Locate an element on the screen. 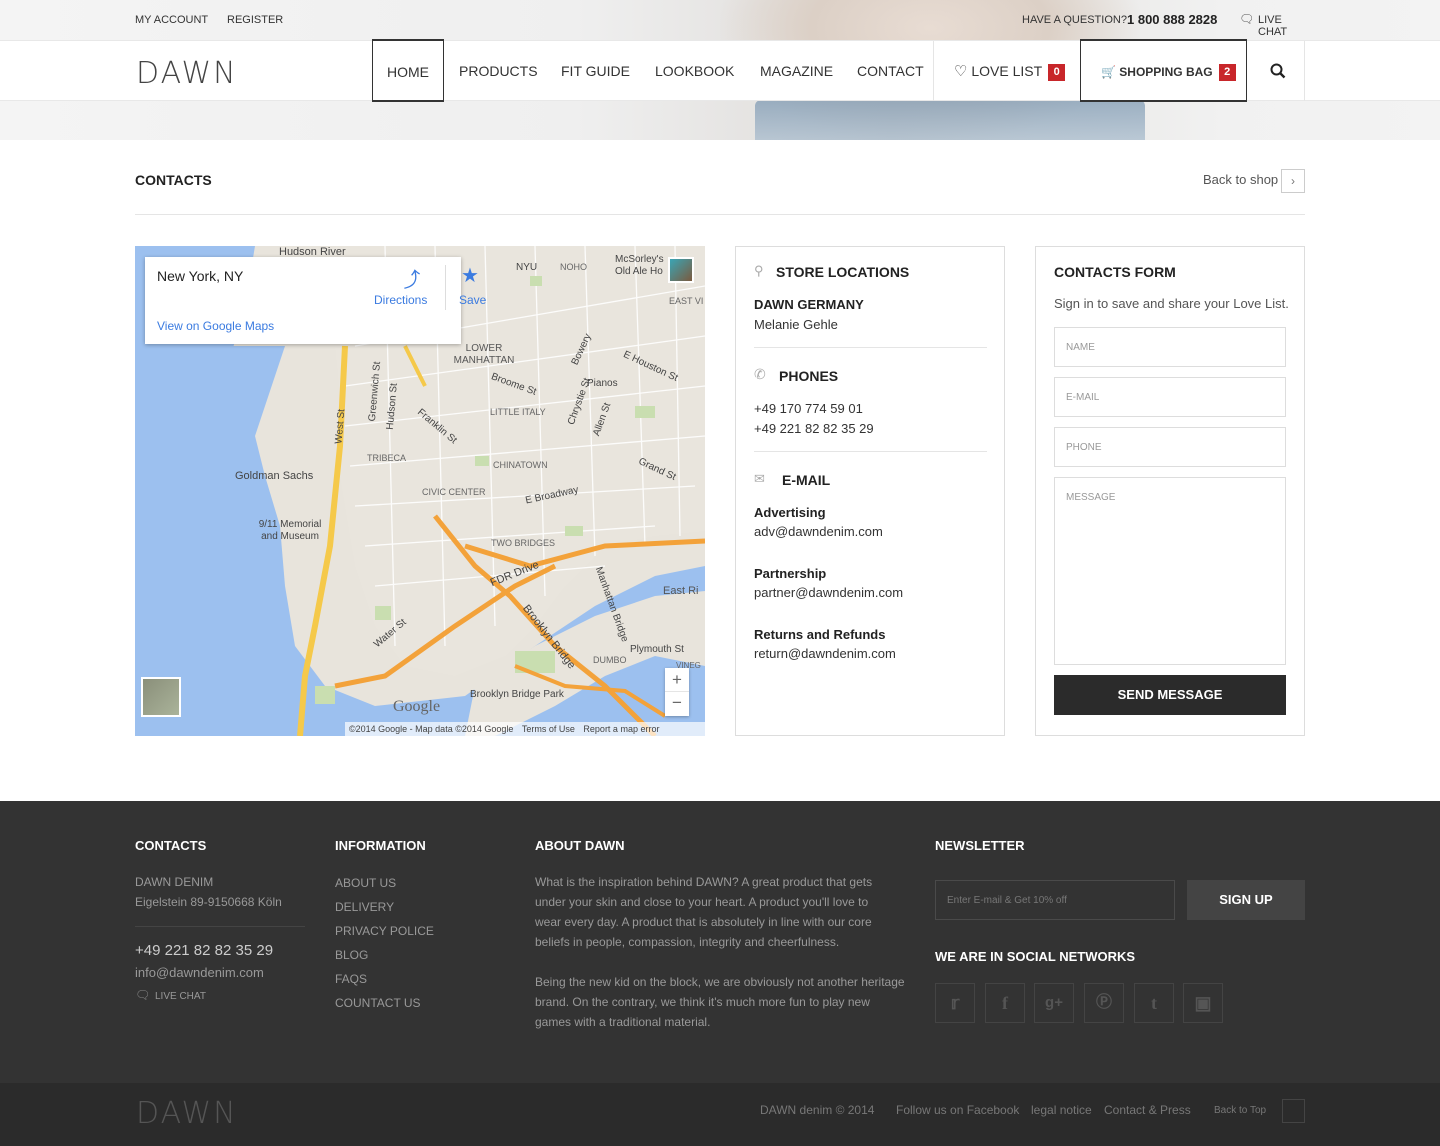 Image resolution: width=1440 pixels, height=1146 pixels. map-label: McSorley's Old Ale Ho is located at coordinates (639, 265).